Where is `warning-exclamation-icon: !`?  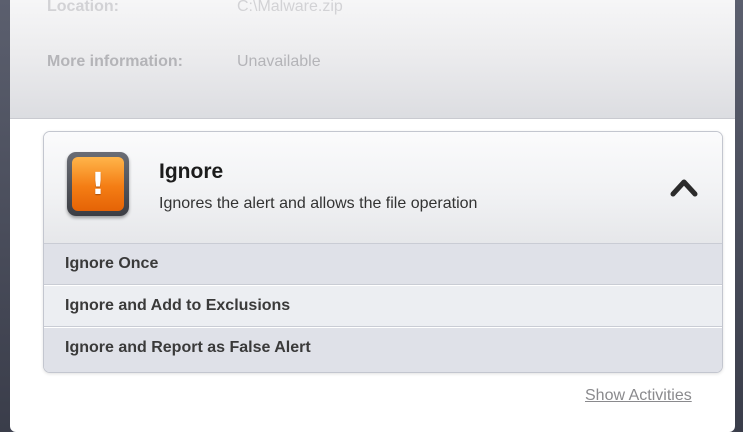 warning-exclamation-icon: ! is located at coordinates (98, 184).